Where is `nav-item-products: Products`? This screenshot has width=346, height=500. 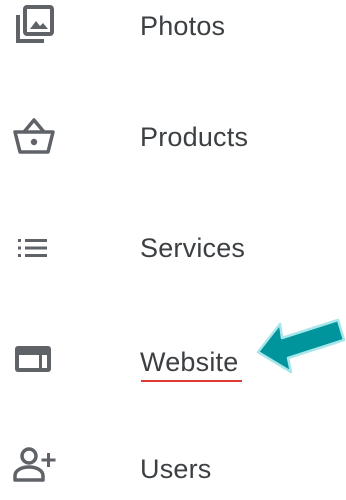 nav-item-products: Products is located at coordinates (173, 140).